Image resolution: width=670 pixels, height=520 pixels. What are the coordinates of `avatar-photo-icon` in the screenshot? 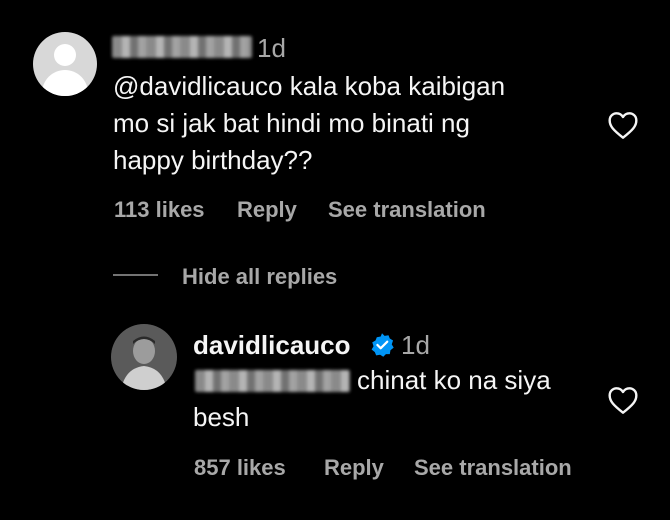 It's located at (144, 357).